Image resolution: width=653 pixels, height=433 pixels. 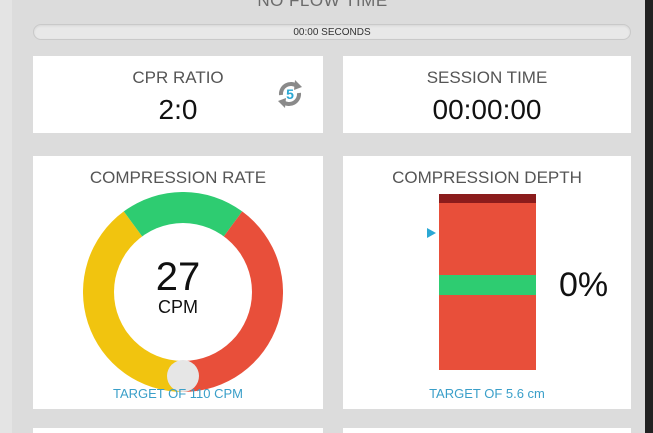 I want to click on compression-depth-target: TARGET OF 5.6 cm, so click(x=487, y=393).